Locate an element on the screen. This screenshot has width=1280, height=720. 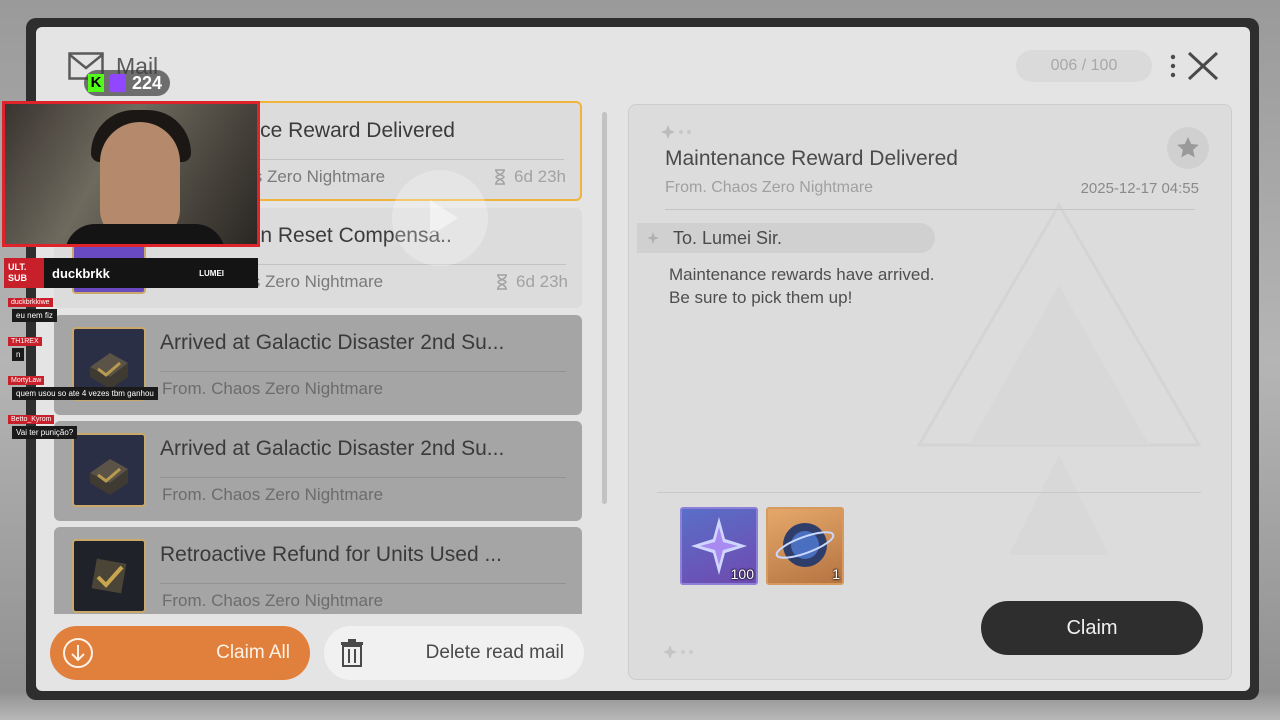
chat-username: Betto_Kyrom is located at coordinates (31, 419).